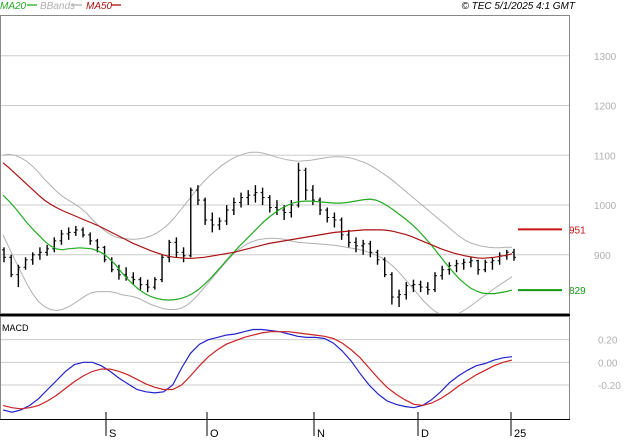  I want to click on macd-signal-line, so click(257, 370).